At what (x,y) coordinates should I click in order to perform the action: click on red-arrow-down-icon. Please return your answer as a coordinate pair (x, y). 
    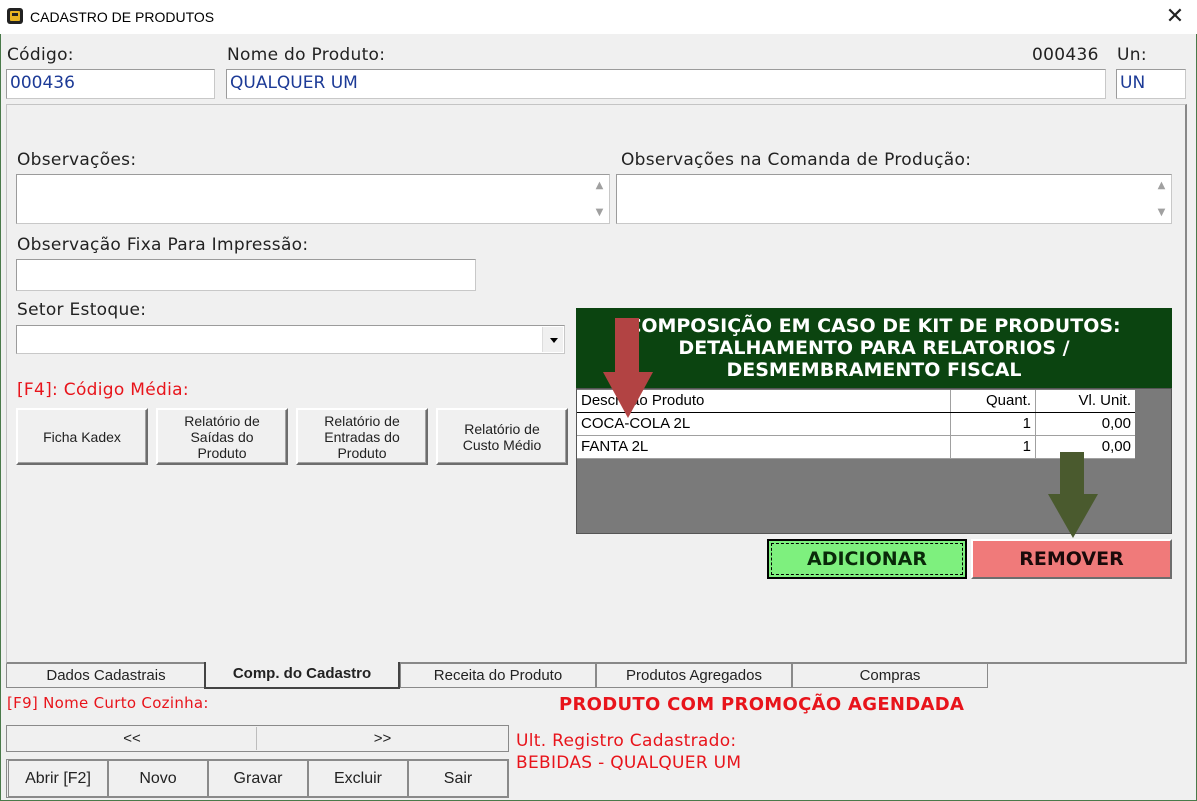
    Looking at the image, I should click on (627, 346).